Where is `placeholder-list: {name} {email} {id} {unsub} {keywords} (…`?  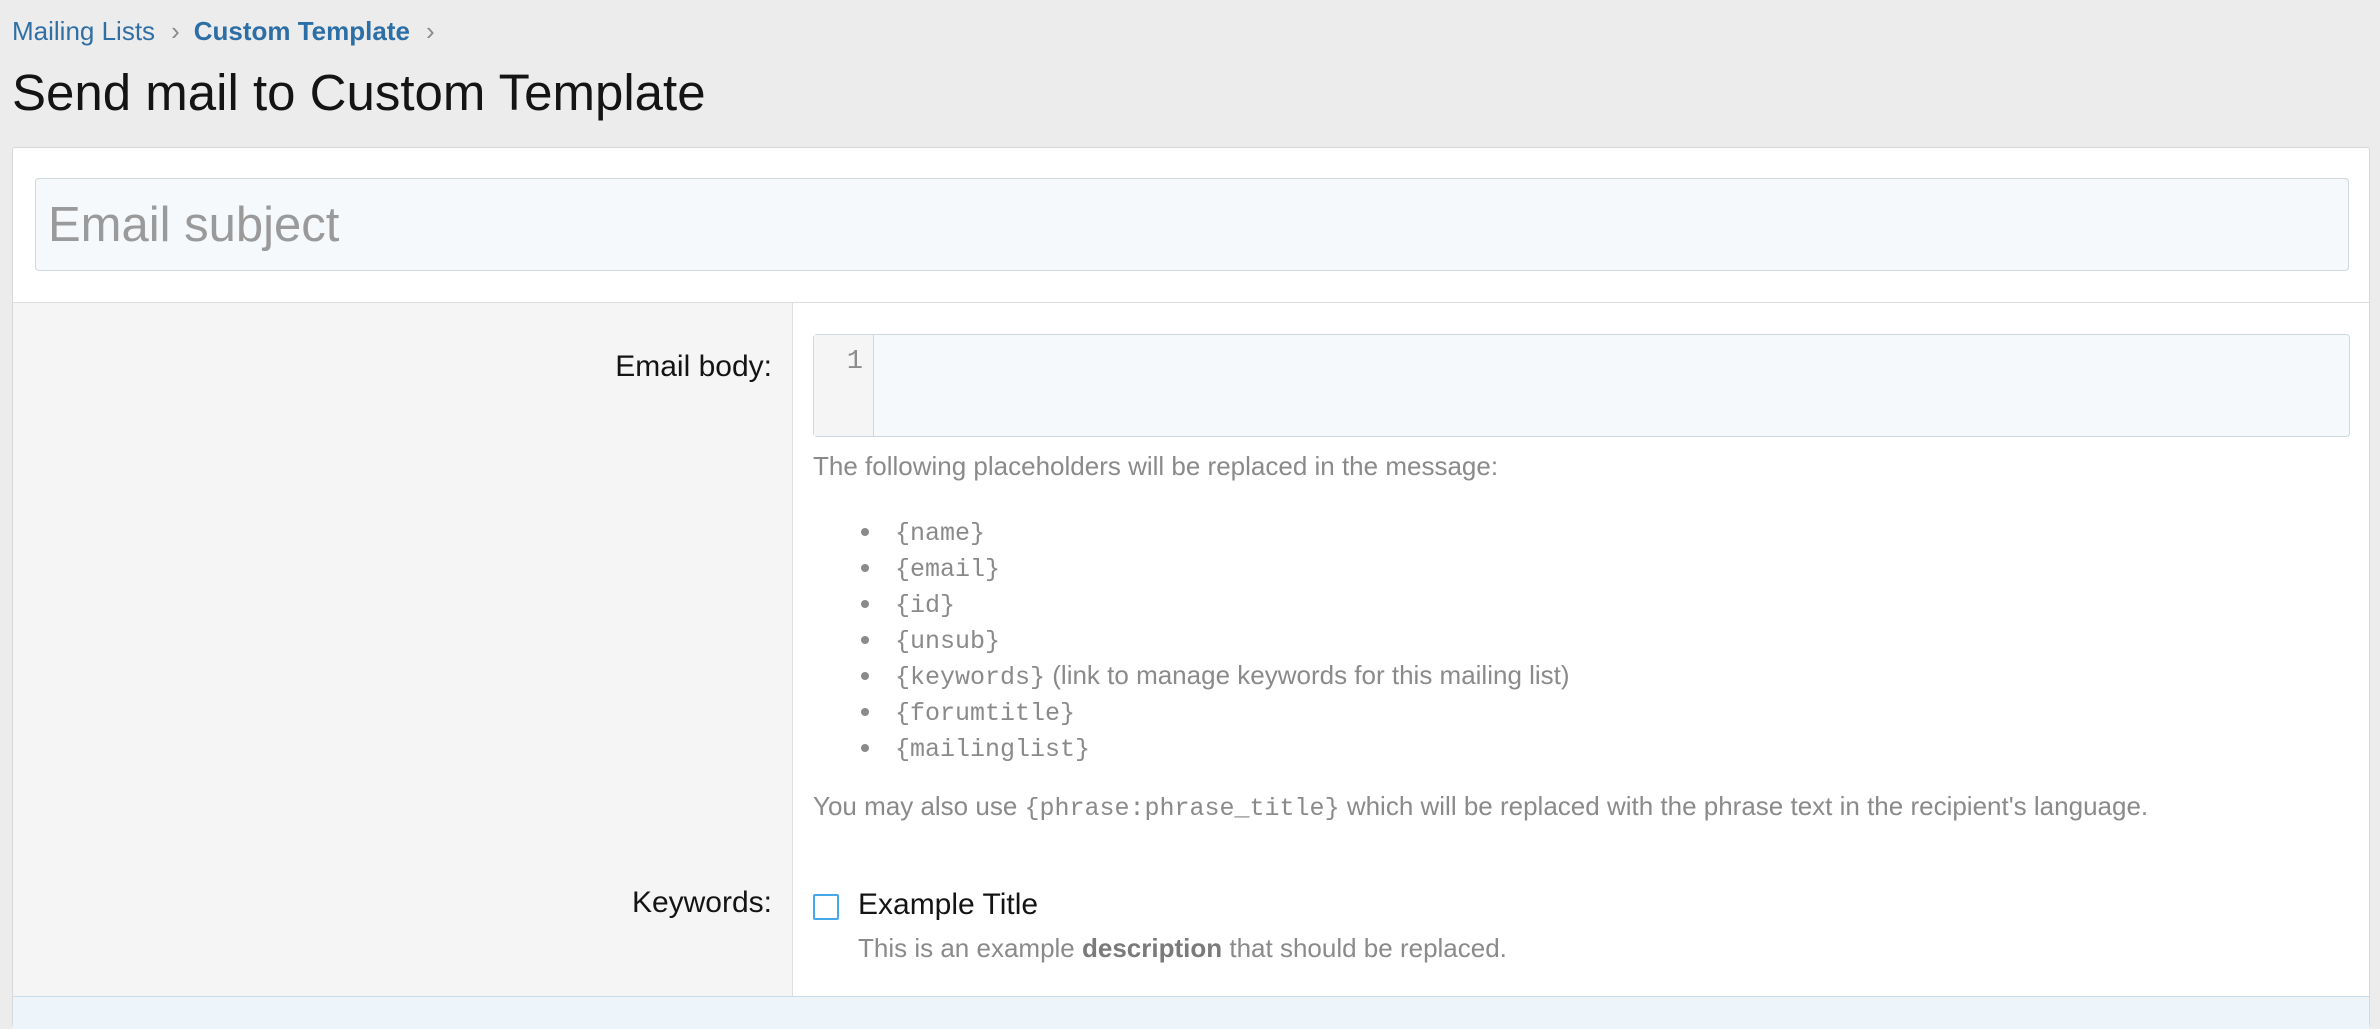 placeholder-list: {name} {email} {id} {unsub} {keywords} (… is located at coordinates (1191, 639).